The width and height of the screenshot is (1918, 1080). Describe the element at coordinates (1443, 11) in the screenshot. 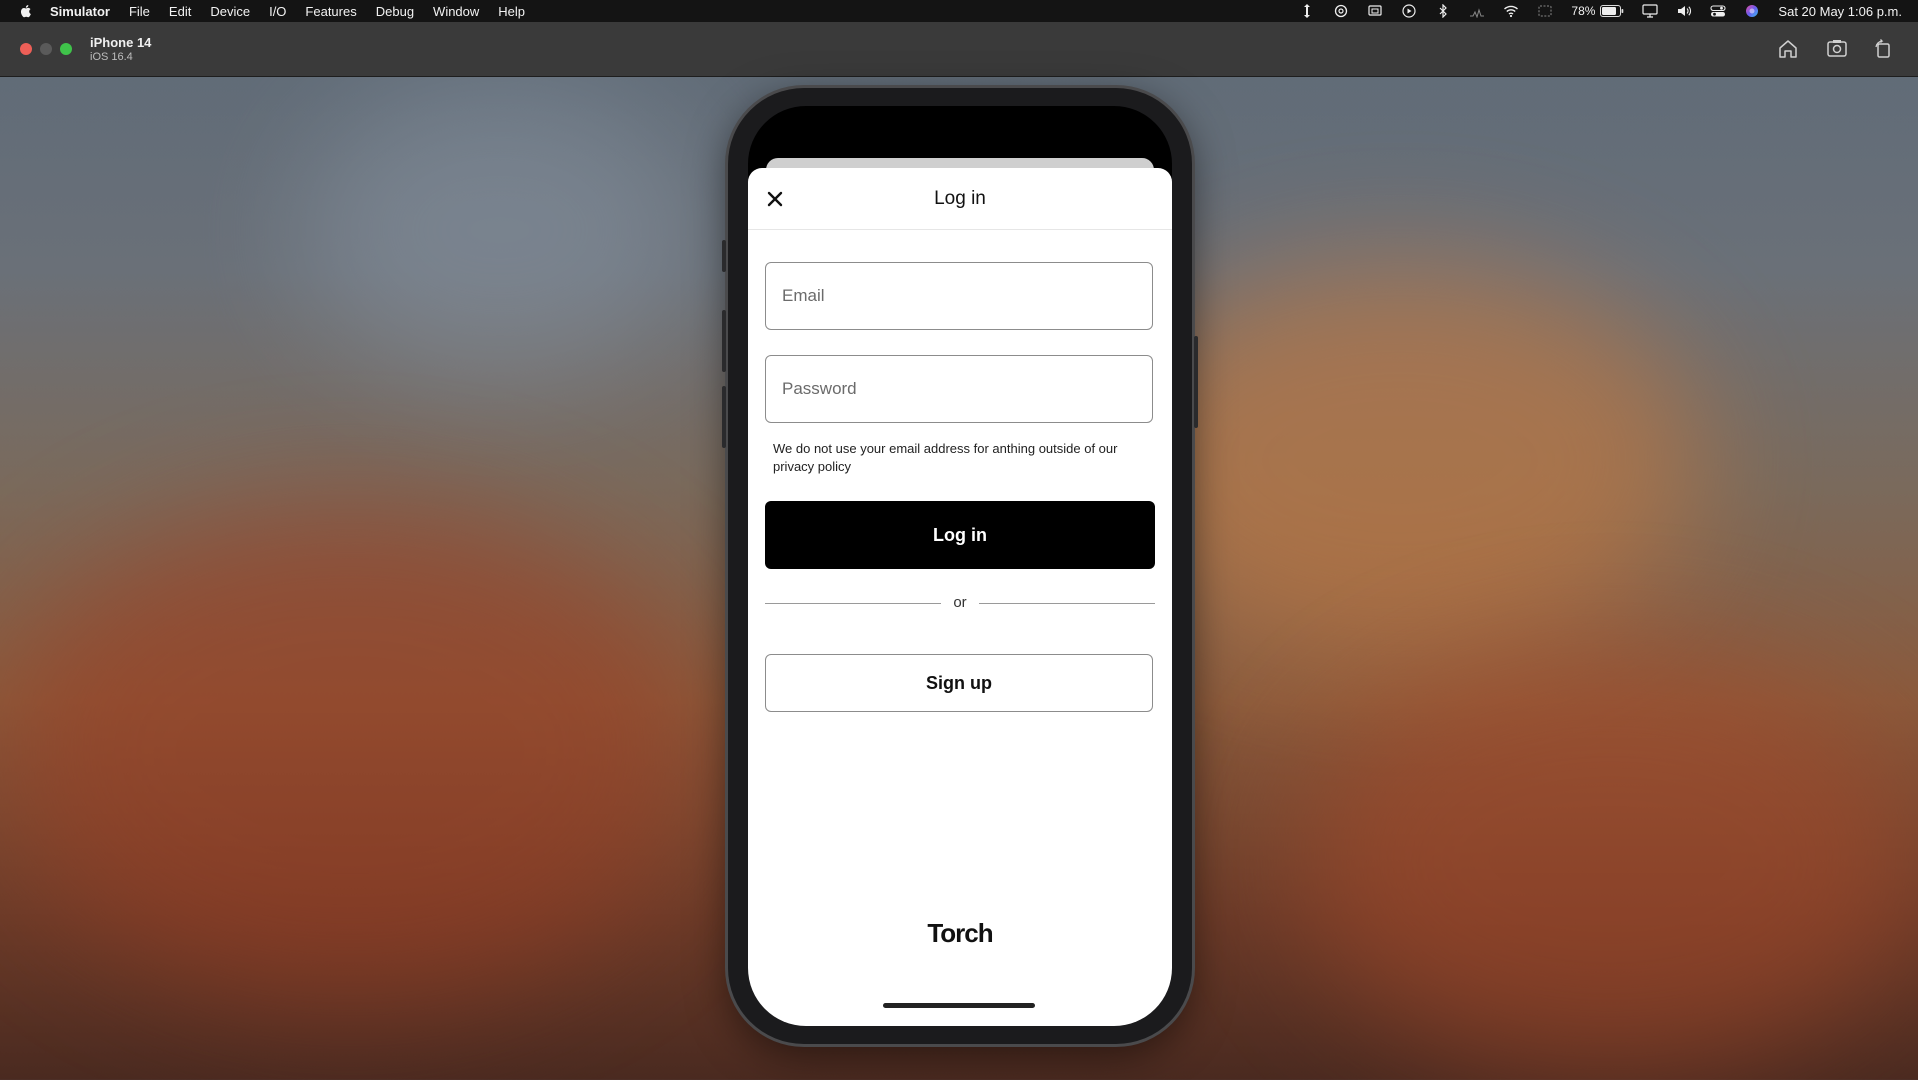

I see `bluetooth-icon` at that location.